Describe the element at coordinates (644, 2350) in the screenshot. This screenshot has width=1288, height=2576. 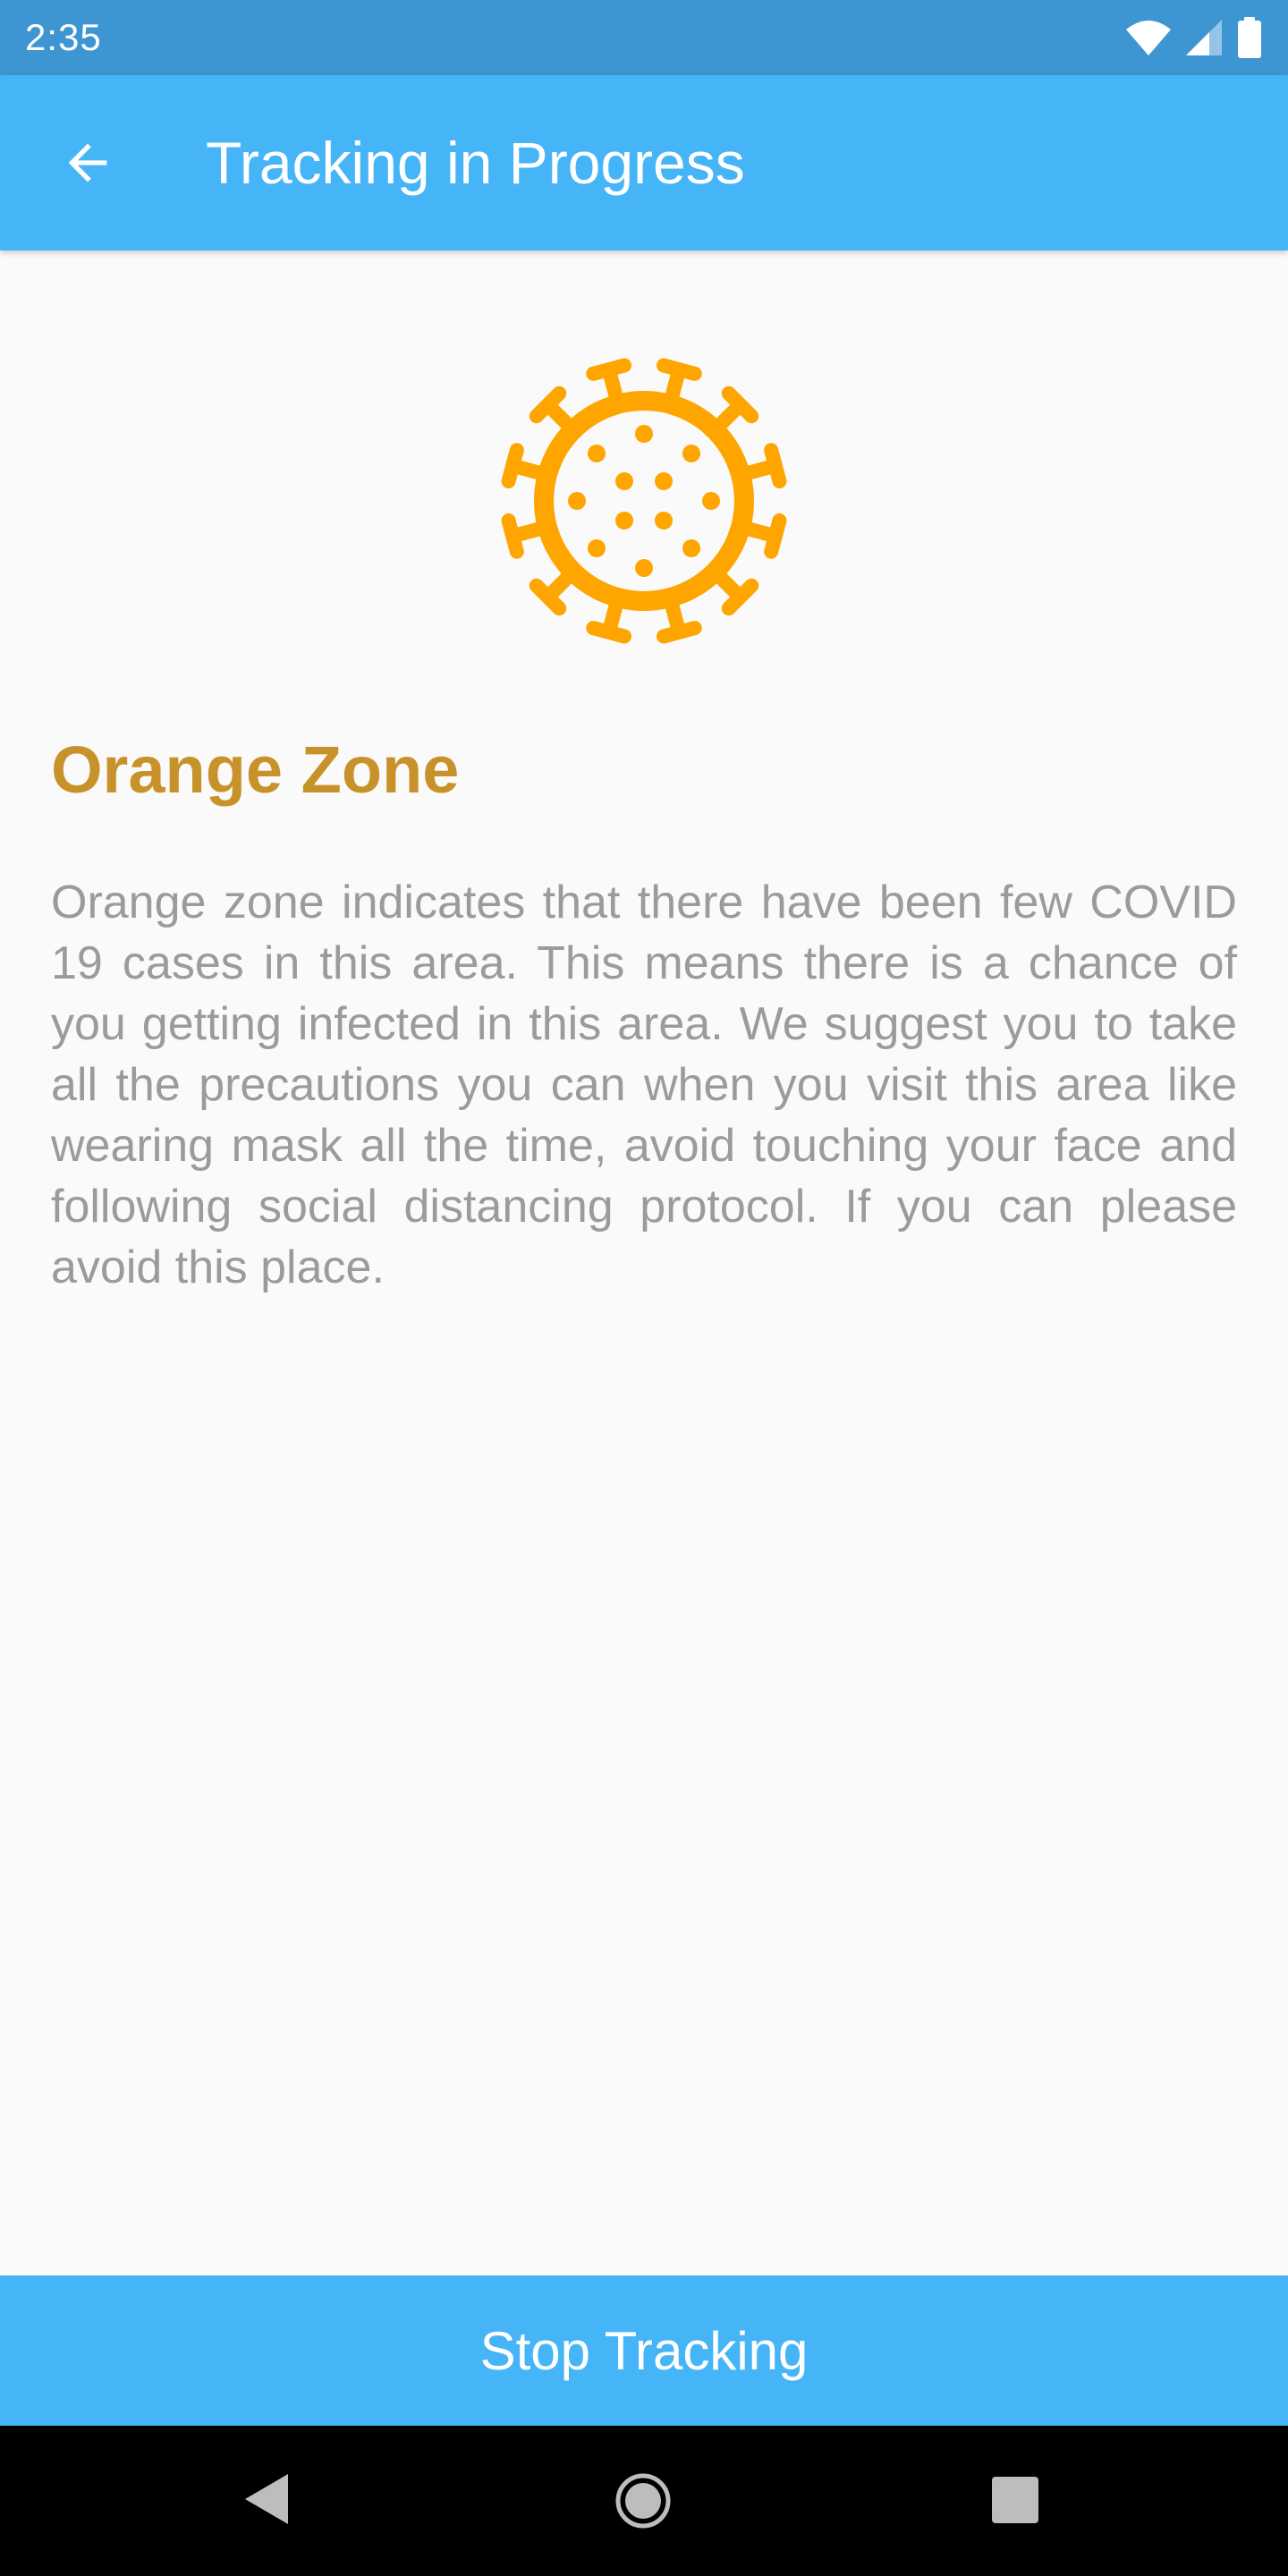
I see `stop-tracking-button: Stop Tracking` at that location.